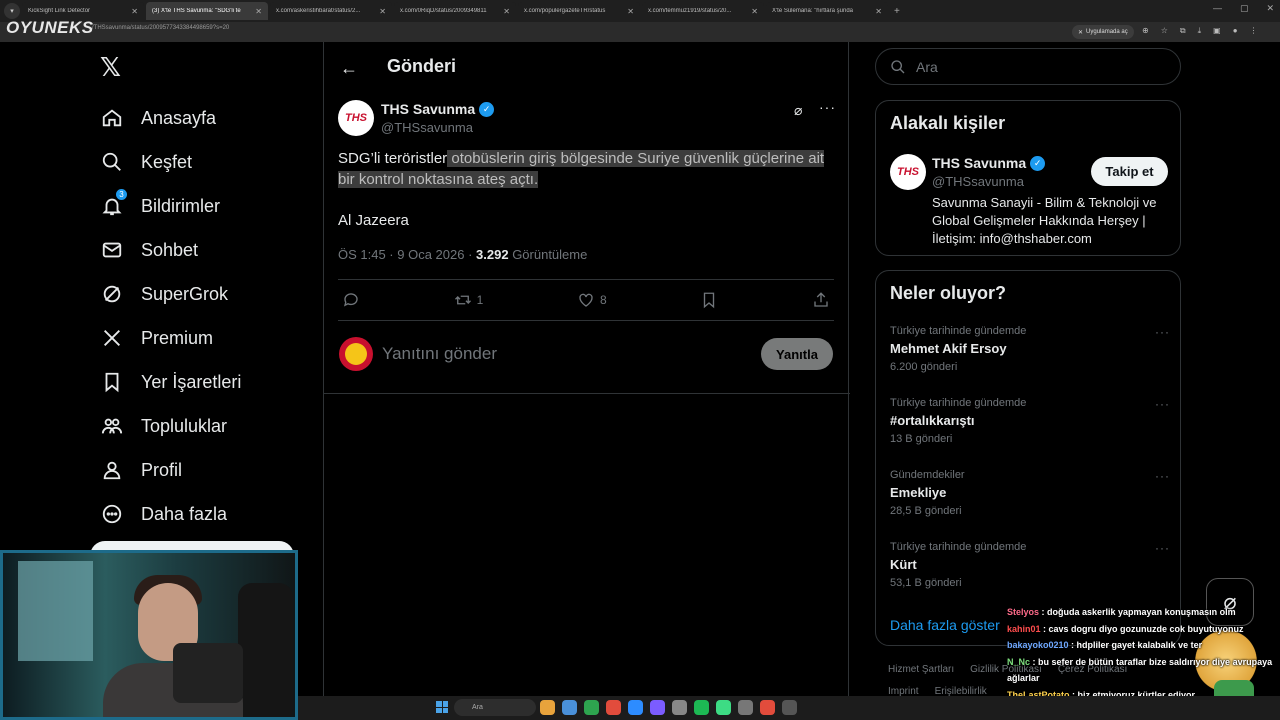  Describe the element at coordinates (495, 707) in the screenshot. I see `taskbar-search: Ara` at that location.